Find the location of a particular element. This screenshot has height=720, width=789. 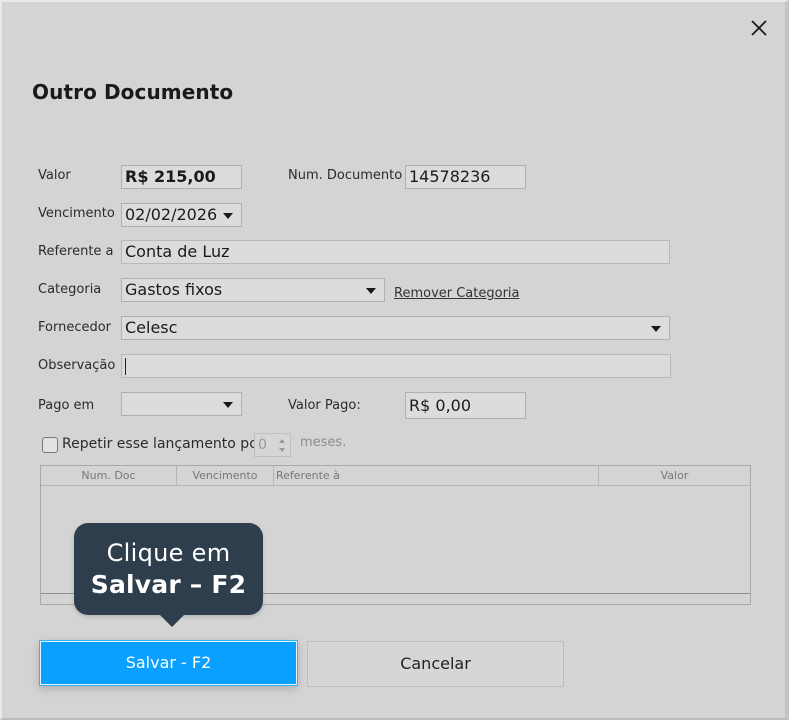

repetir-checkbox is located at coordinates (50, 445).